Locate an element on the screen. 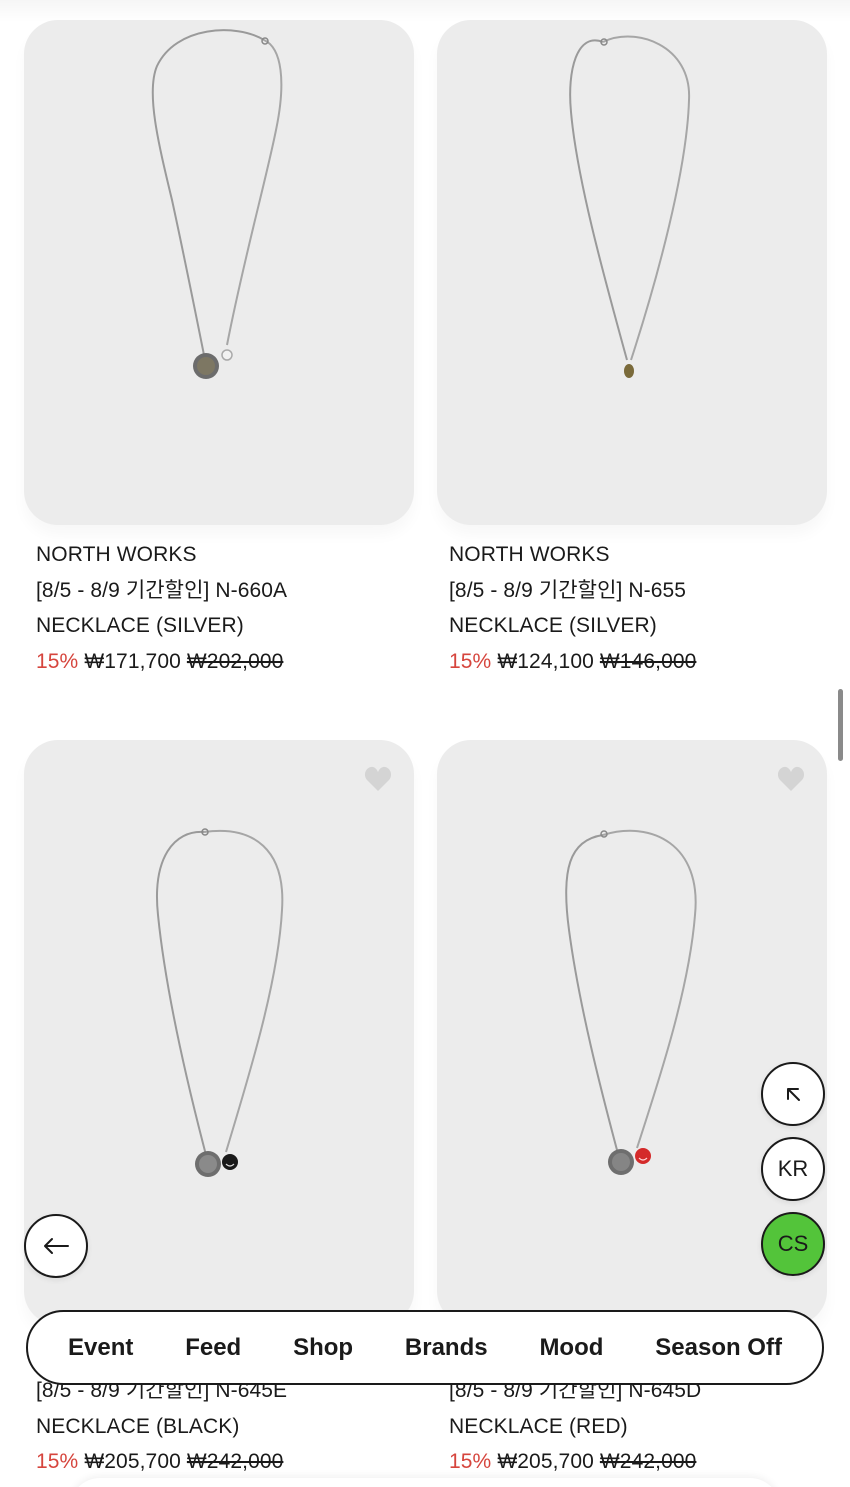 Image resolution: width=850 pixels, height=1487 pixels. language-button: KR is located at coordinates (793, 1169).